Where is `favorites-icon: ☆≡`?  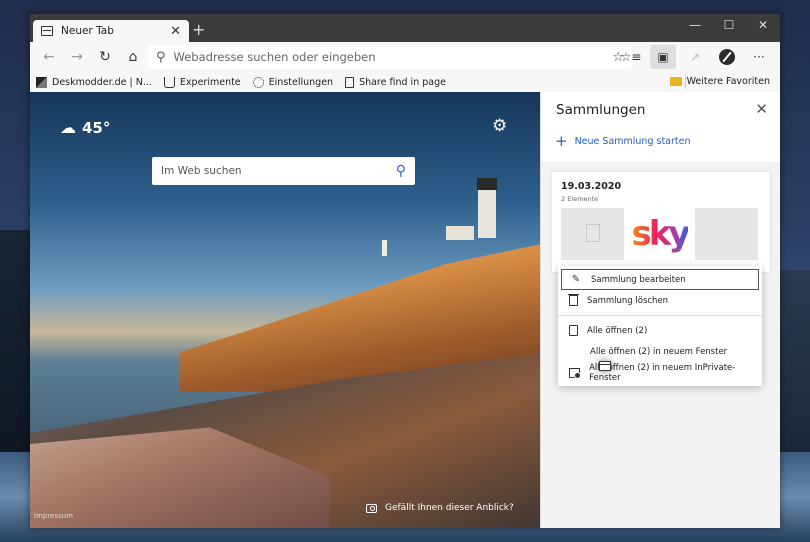
favorites-icon: ☆≡ is located at coordinates (631, 57).